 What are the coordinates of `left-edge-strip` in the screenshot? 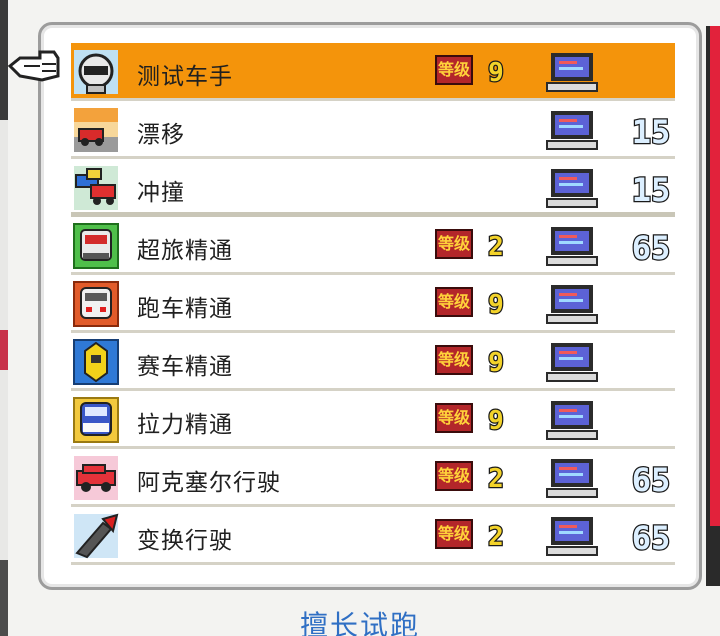 It's located at (4, 318).